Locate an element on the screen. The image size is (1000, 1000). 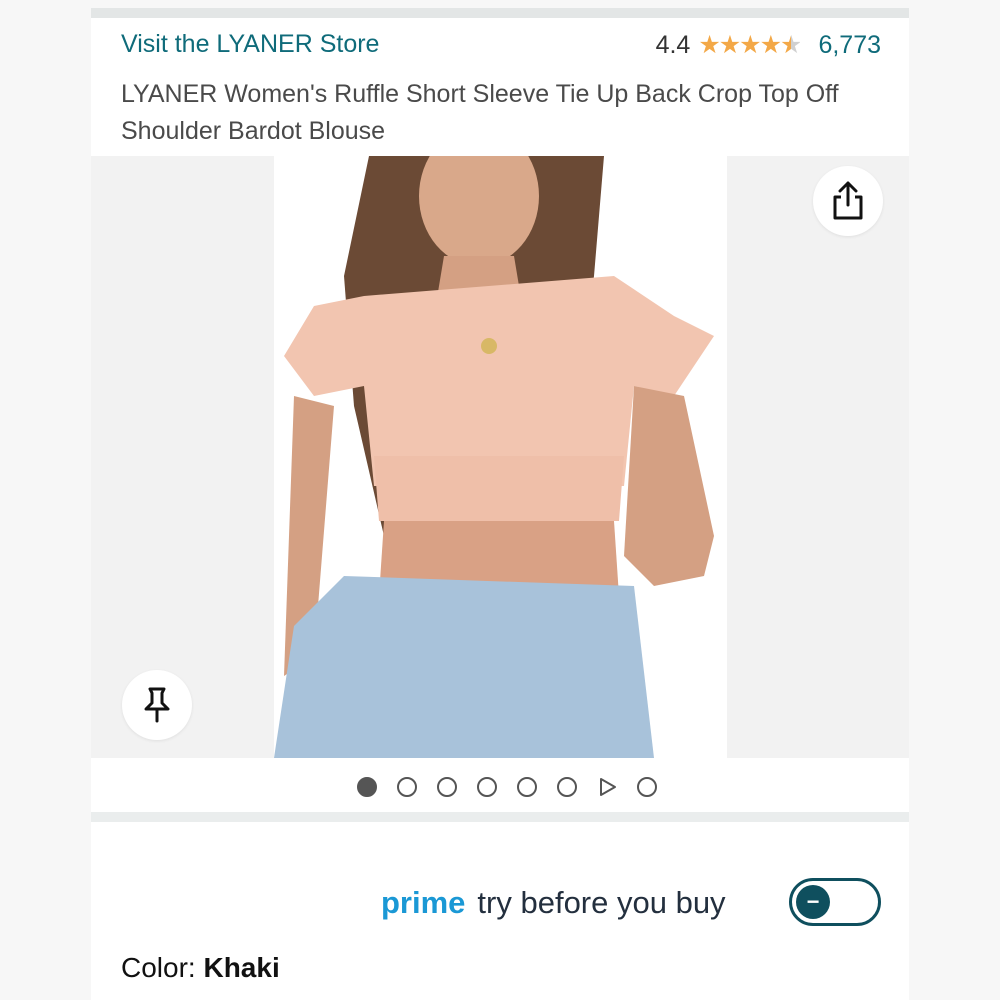
share-icon is located at coordinates (848, 200).